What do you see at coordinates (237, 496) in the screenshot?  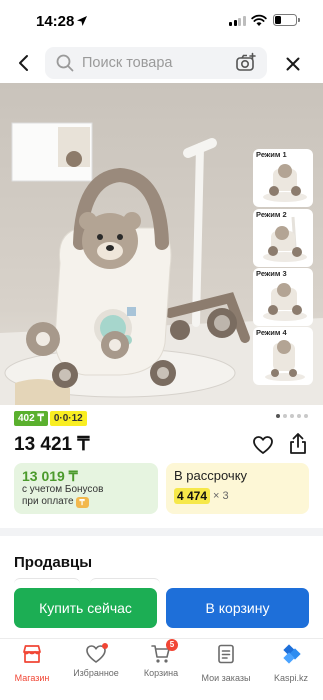 I see `installment-row: 4 474 × 3` at bounding box center [237, 496].